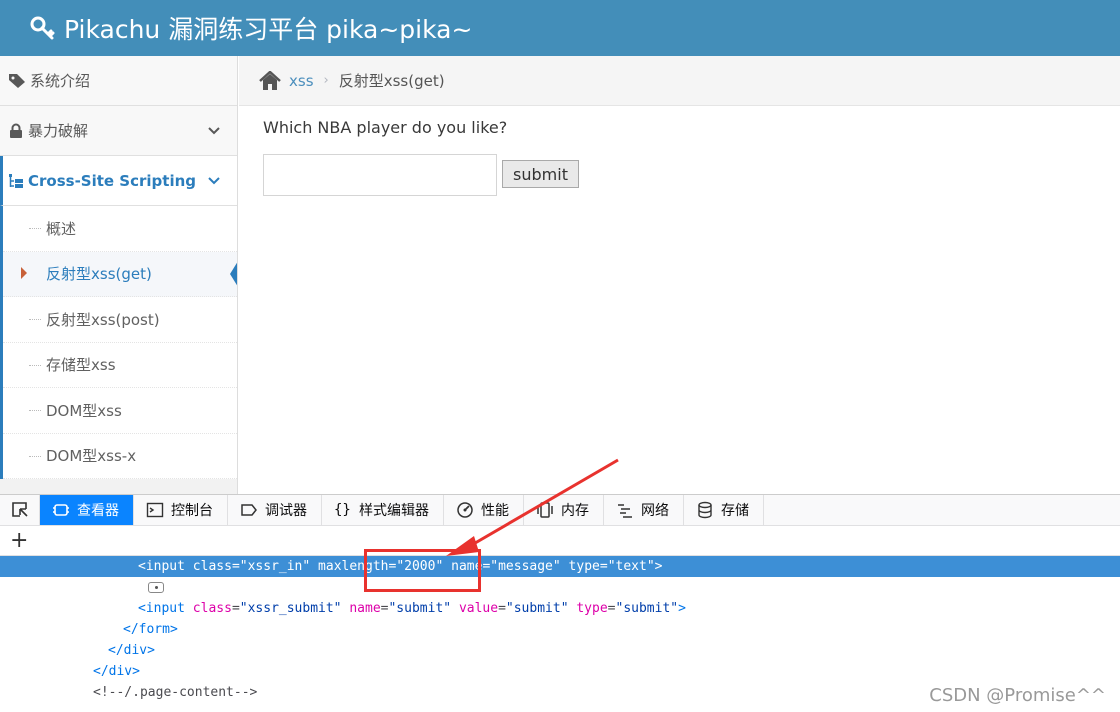 The height and width of the screenshot is (712, 1120). What do you see at coordinates (631, 566) in the screenshot?
I see `attr-value: "text"` at bounding box center [631, 566].